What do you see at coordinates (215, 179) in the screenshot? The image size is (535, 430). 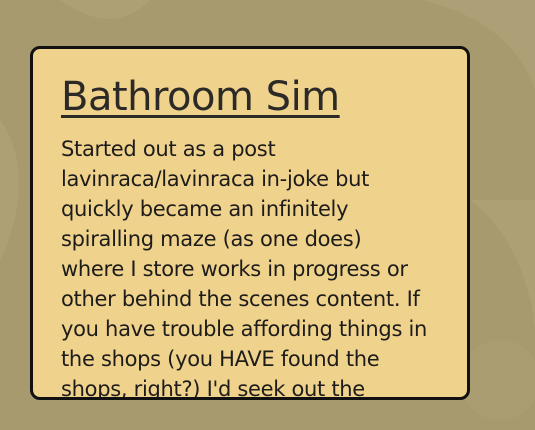 I see `card-description-line: lavinraca/lavinraca in-joke but` at bounding box center [215, 179].